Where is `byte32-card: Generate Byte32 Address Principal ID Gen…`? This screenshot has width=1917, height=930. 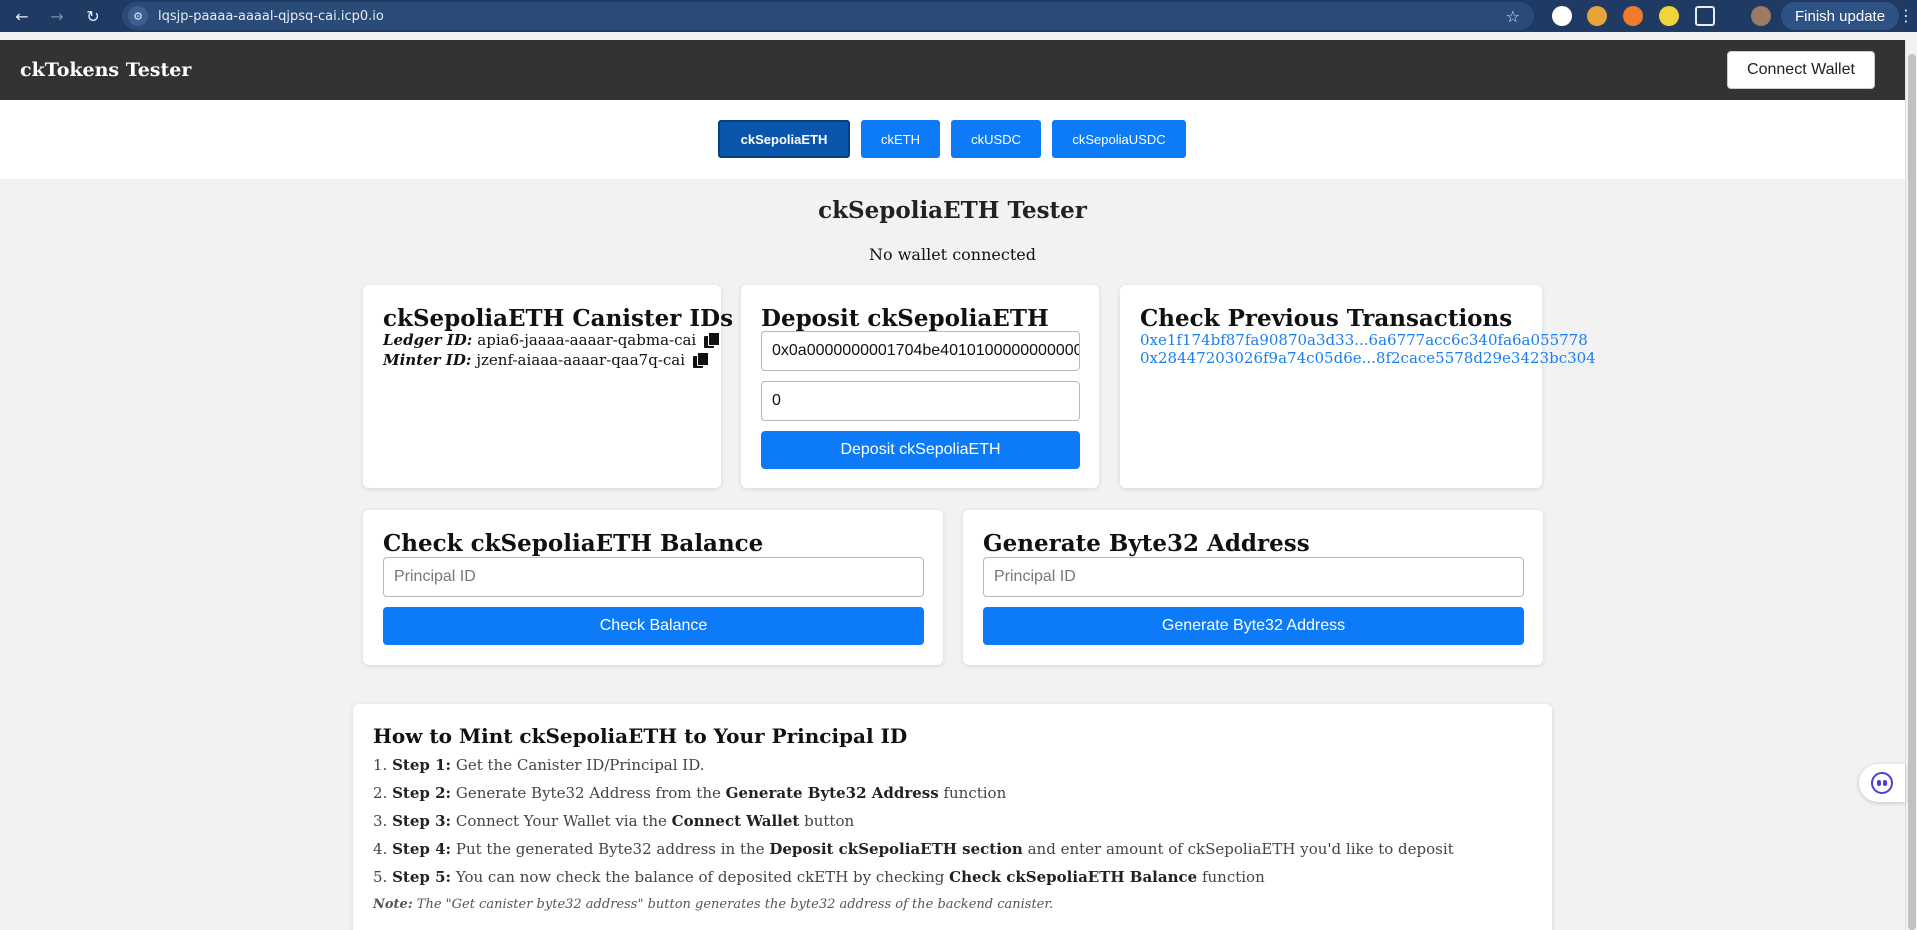
byte32-card: Generate Byte32 Address Principal ID Gen… is located at coordinates (1253, 587).